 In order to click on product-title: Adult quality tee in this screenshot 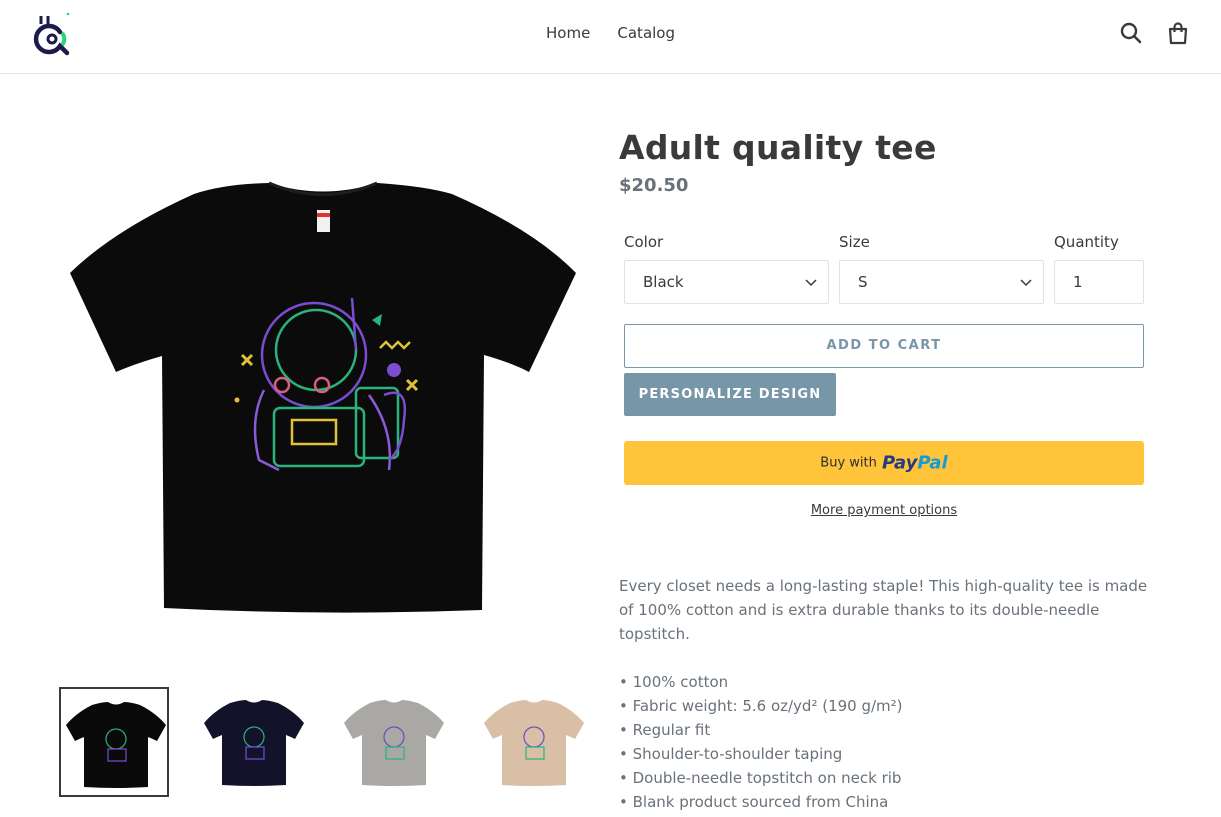, I will do `click(778, 147)`.